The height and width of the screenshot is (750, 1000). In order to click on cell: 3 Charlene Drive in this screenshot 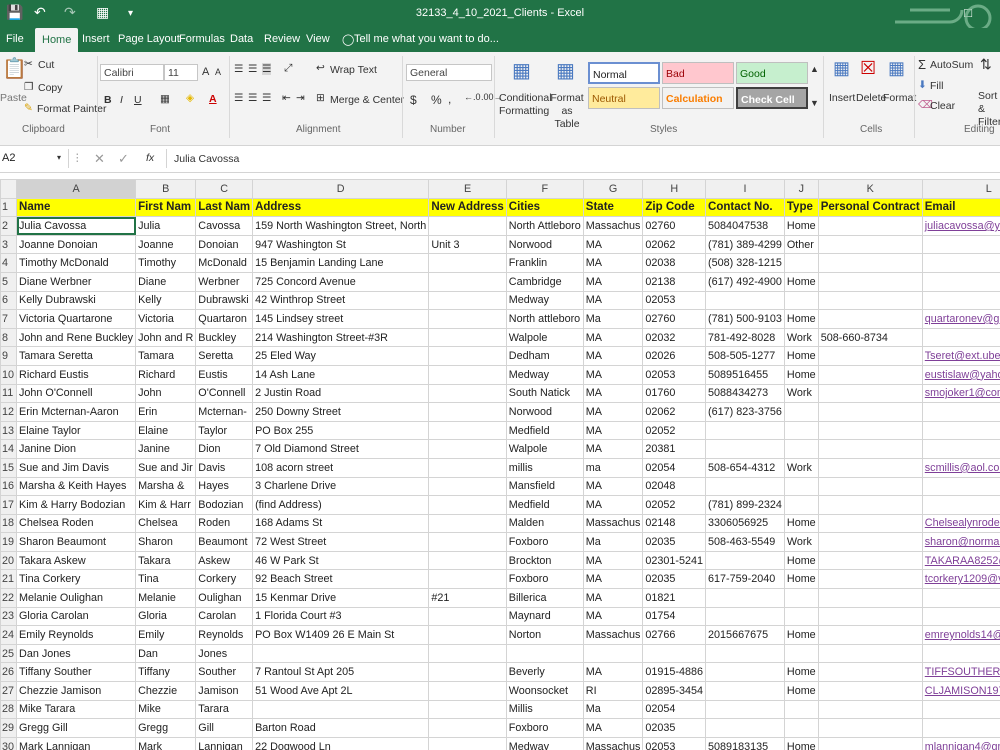, I will do `click(341, 486)`.